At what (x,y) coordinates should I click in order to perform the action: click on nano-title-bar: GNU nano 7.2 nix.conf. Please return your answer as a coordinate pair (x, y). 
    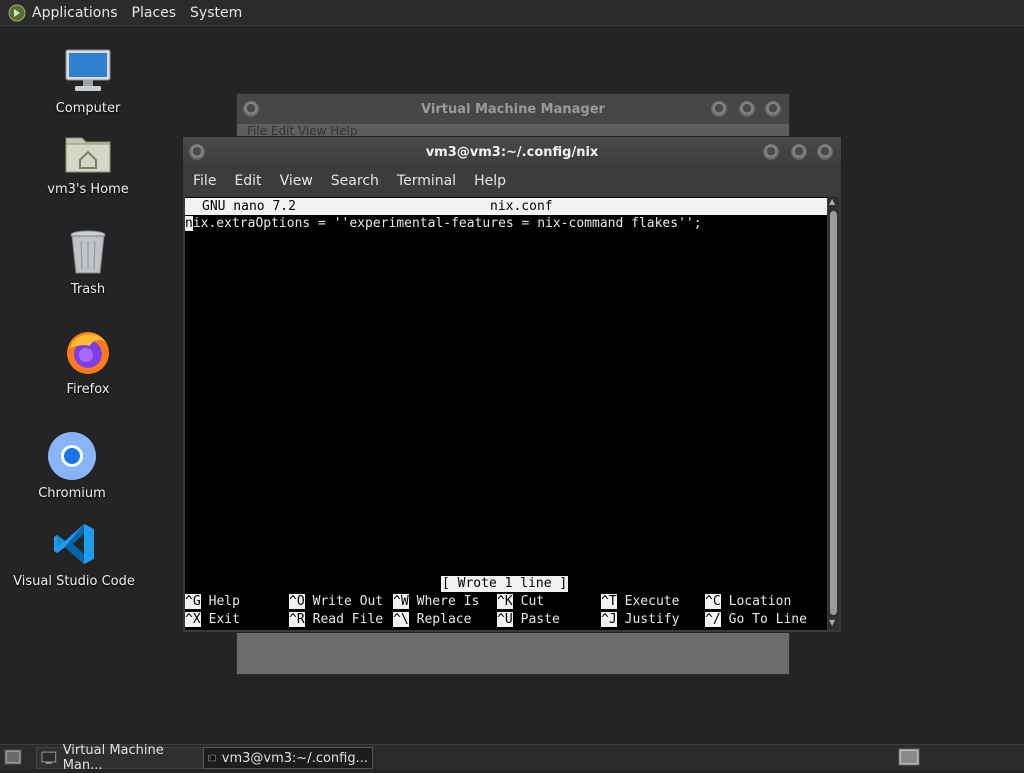
    Looking at the image, I should click on (506, 206).